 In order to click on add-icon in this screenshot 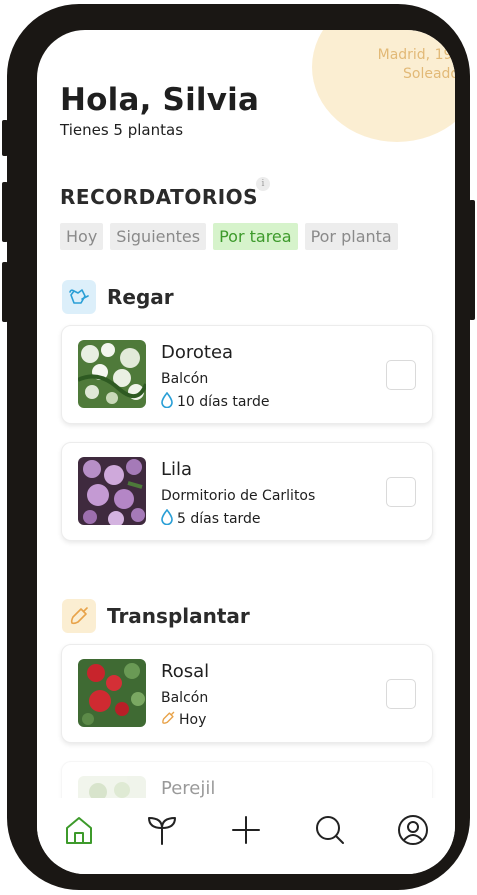, I will do `click(245, 830)`.